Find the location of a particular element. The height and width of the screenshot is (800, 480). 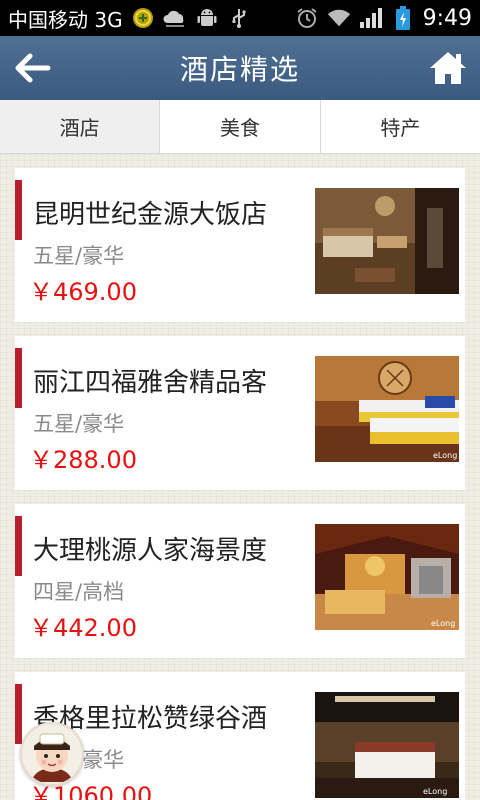

coin-icon is located at coordinates (143, 18).